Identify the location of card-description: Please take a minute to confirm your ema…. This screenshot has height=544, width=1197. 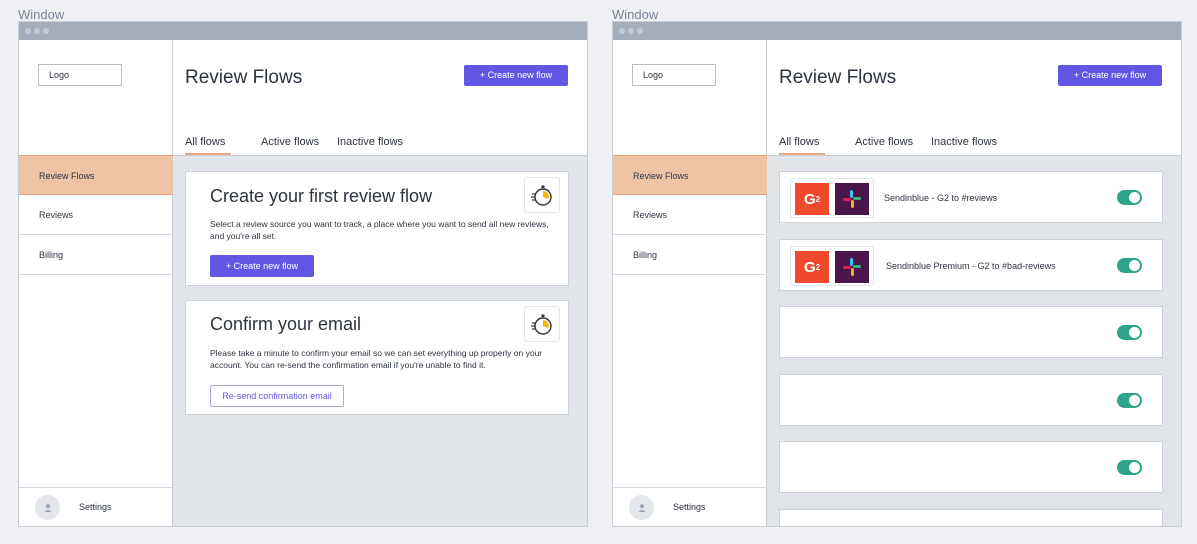
(376, 359).